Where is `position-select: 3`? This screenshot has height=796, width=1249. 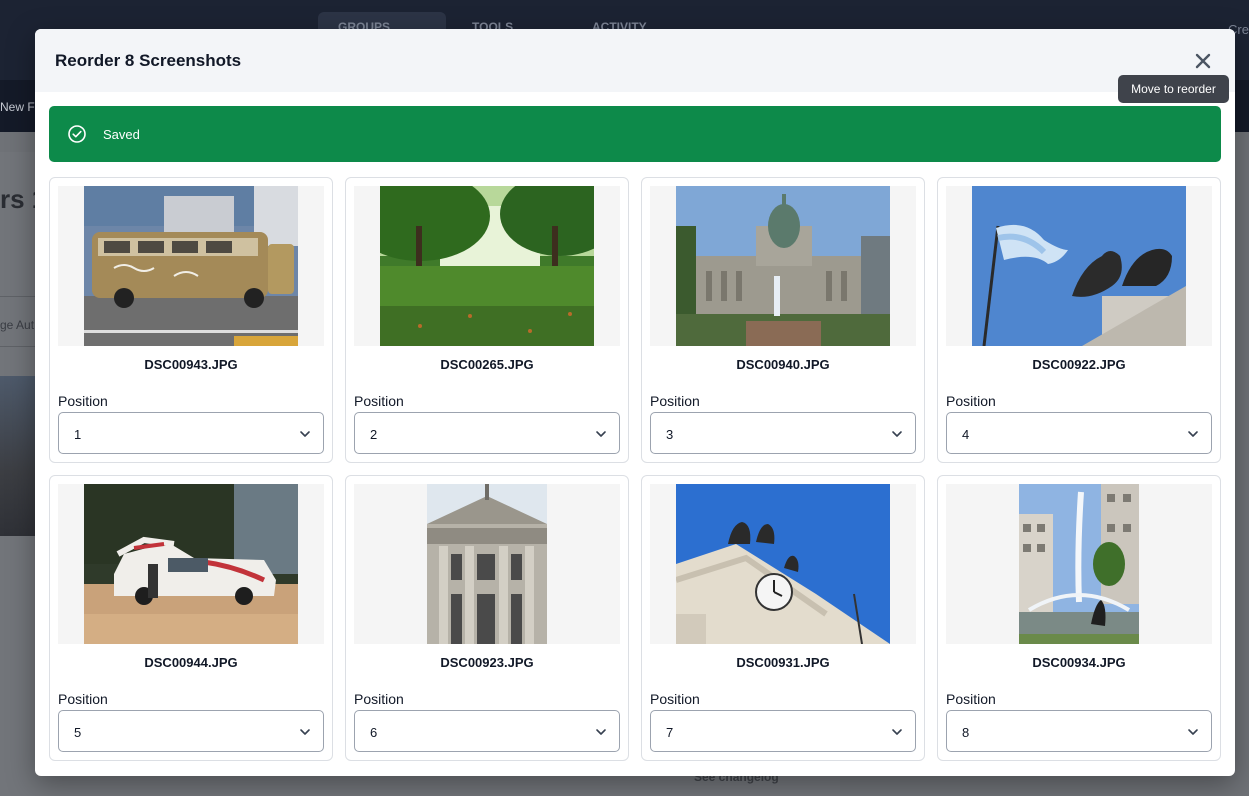 position-select: 3 is located at coordinates (783, 433).